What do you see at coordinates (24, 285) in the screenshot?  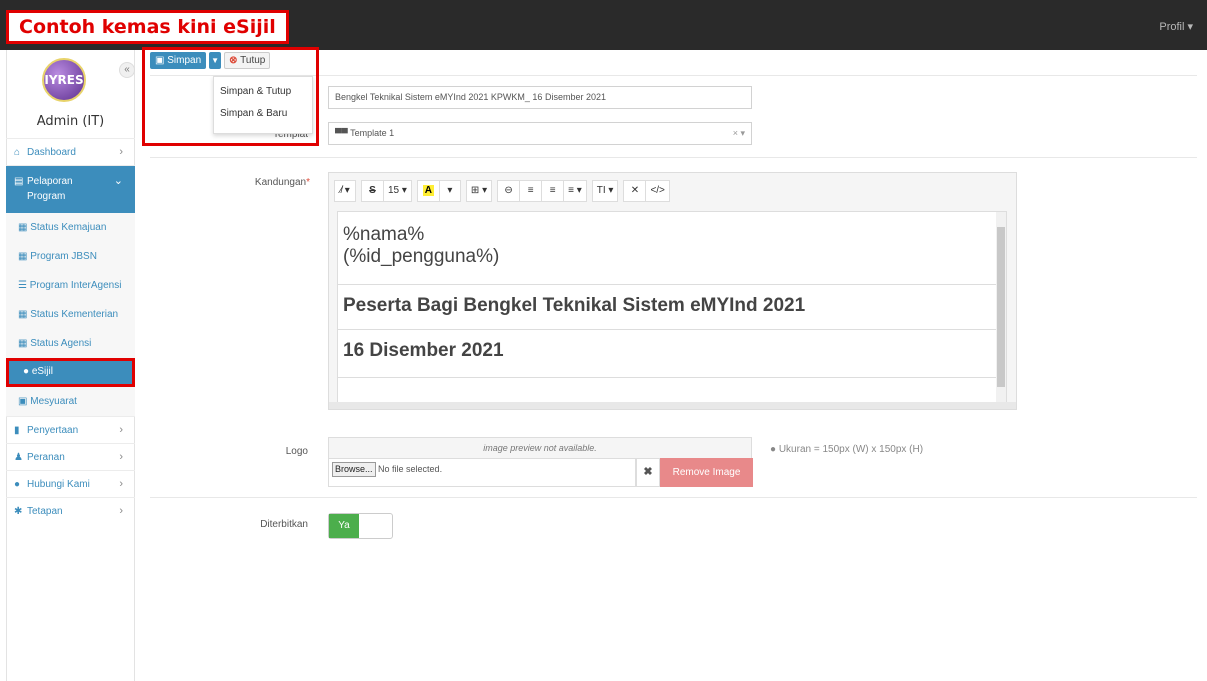 I see `list-icon: ☰` at bounding box center [24, 285].